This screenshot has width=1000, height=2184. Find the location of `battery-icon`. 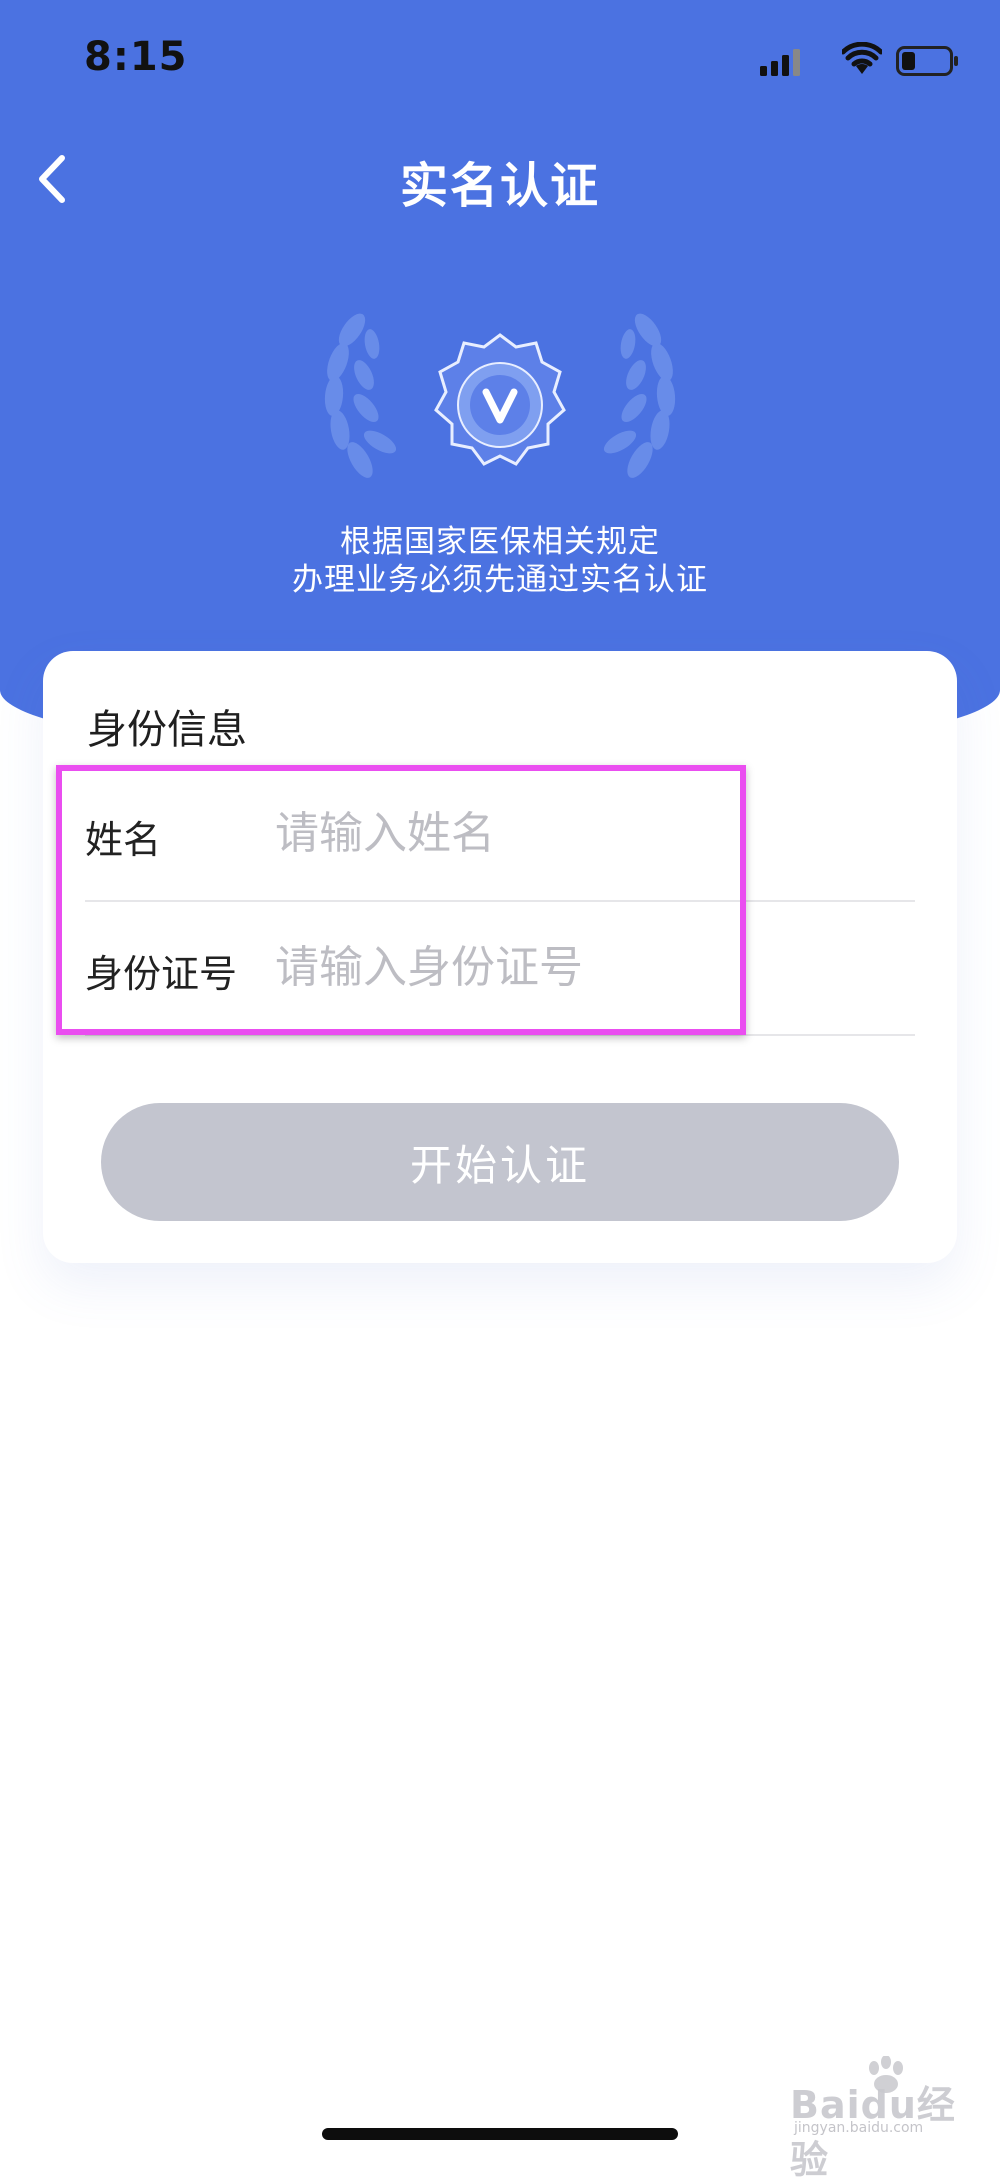

battery-icon is located at coordinates (927, 61).